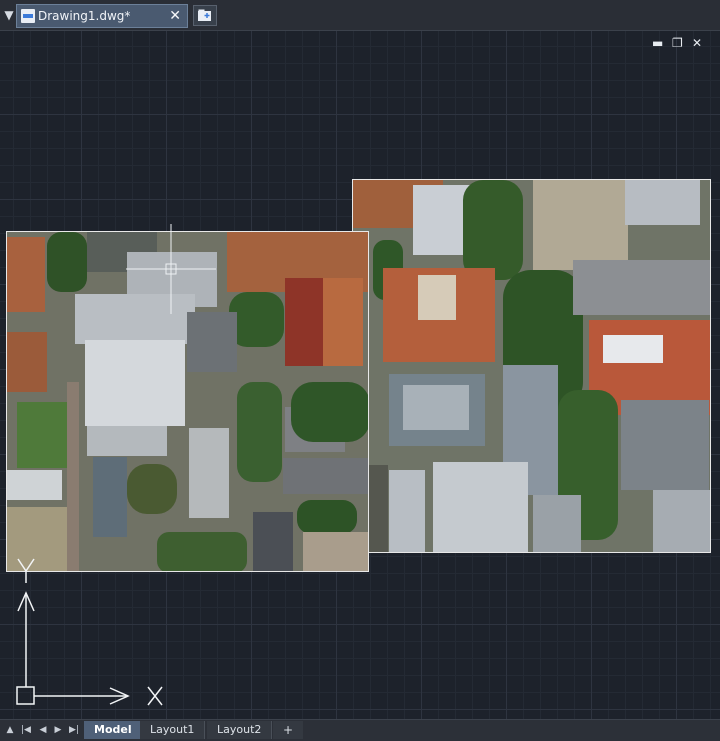 The height and width of the screenshot is (741, 720). I want to click on document-tab-title: Drawing1.dwg*, so click(84, 16).